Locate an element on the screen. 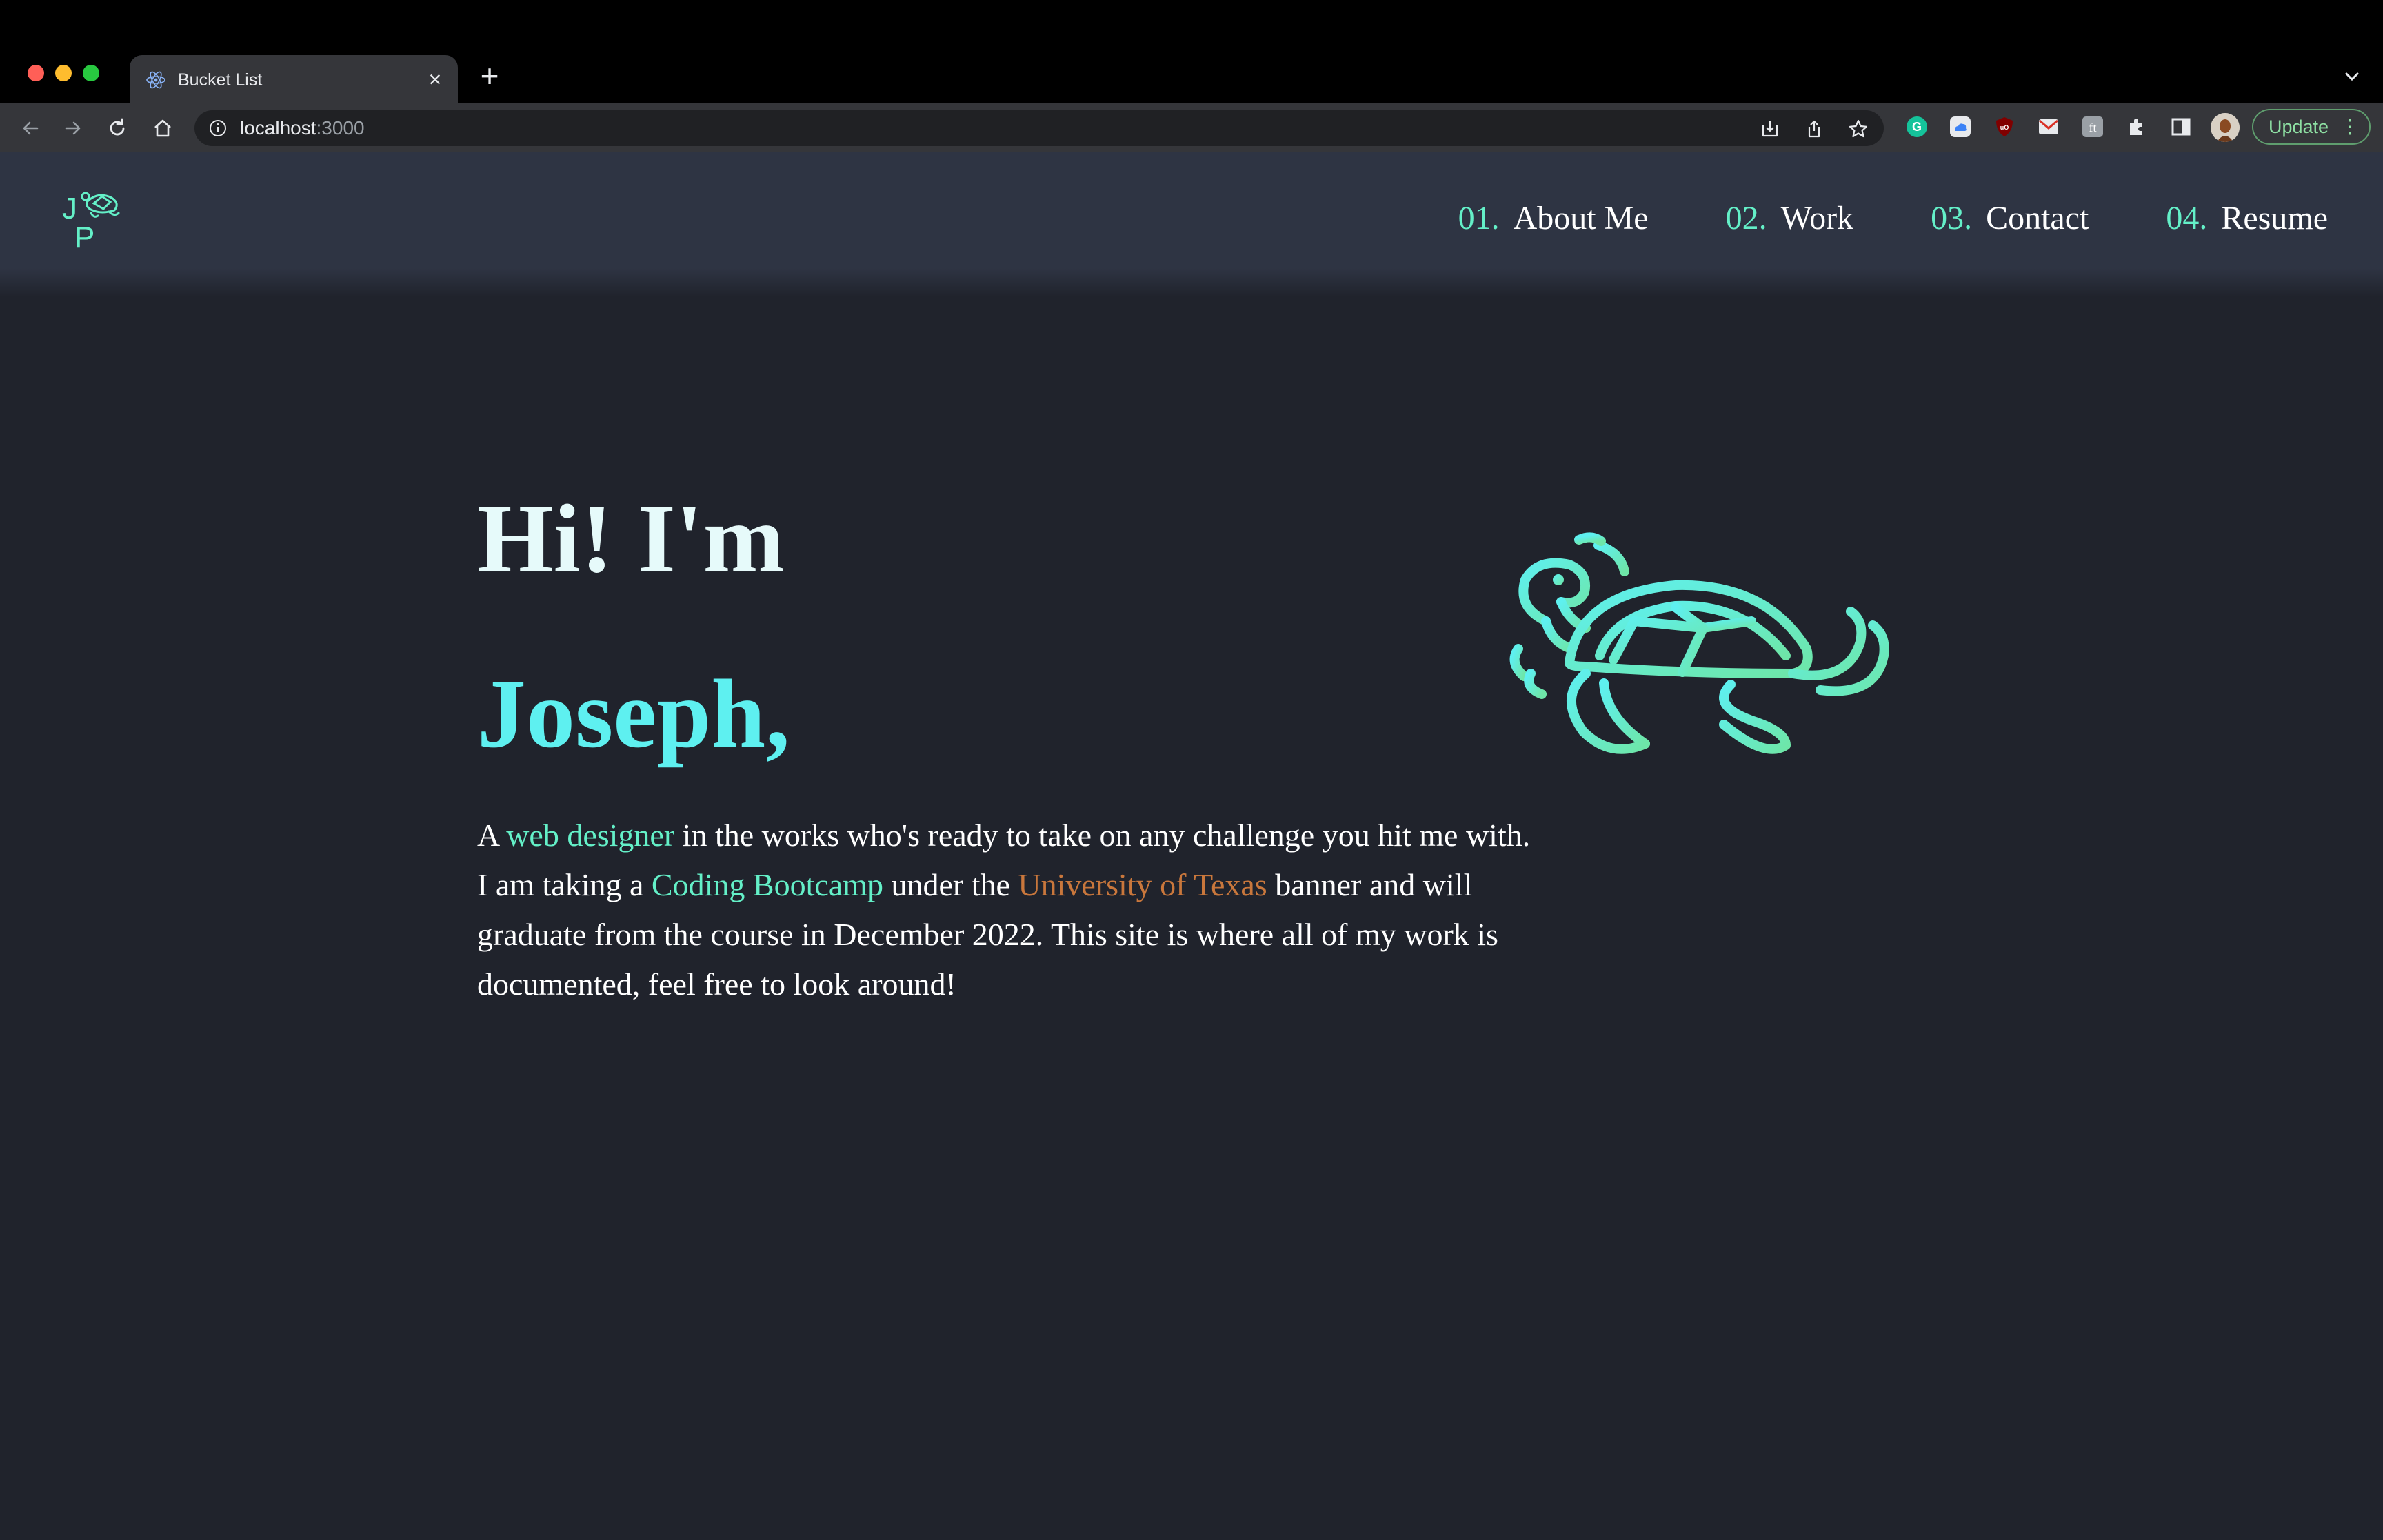 Image resolution: width=2383 pixels, height=1540 pixels. window-minimize-button is located at coordinates (63, 73).